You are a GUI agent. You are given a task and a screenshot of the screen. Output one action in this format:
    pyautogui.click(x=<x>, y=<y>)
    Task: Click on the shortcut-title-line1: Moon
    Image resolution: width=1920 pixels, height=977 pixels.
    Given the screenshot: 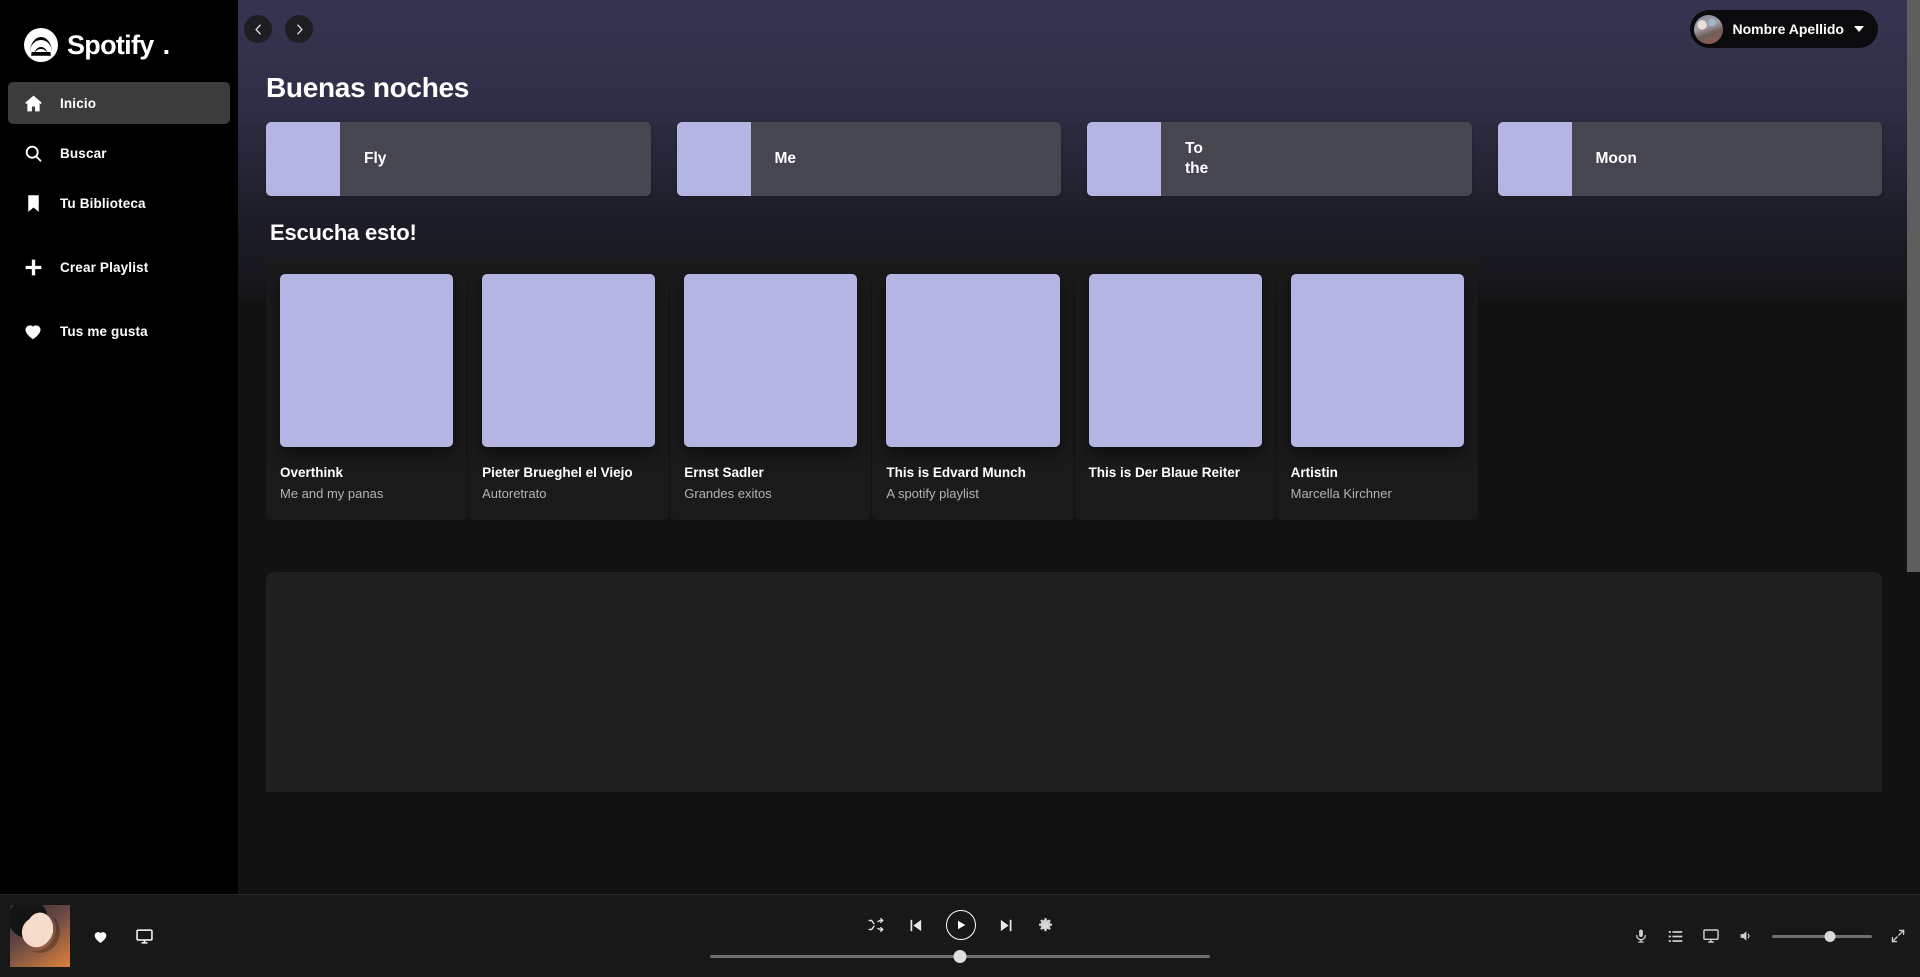 What is the action you would take?
    pyautogui.click(x=1616, y=158)
    